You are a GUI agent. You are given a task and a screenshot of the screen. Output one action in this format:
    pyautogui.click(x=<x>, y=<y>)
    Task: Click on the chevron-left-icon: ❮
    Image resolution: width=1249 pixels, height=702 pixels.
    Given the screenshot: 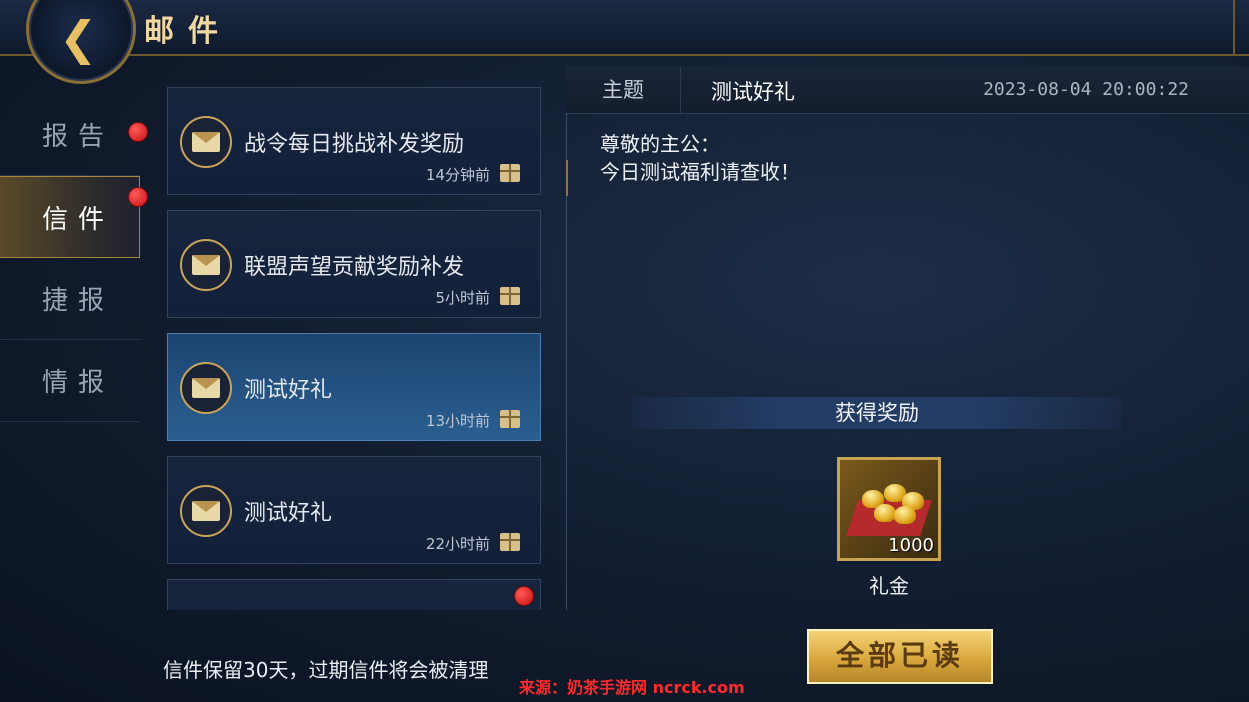 What is the action you would take?
    pyautogui.click(x=78, y=38)
    